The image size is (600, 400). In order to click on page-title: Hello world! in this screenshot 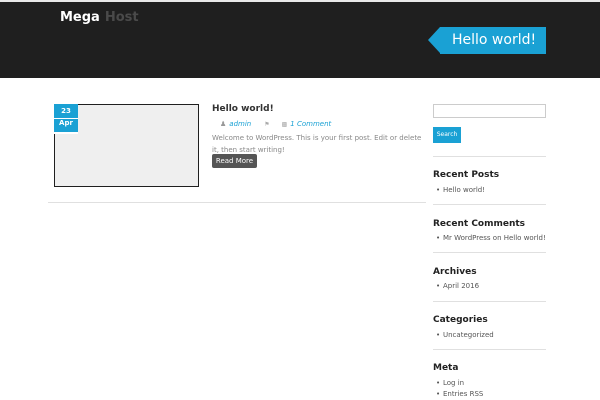, I will do `click(493, 40)`.